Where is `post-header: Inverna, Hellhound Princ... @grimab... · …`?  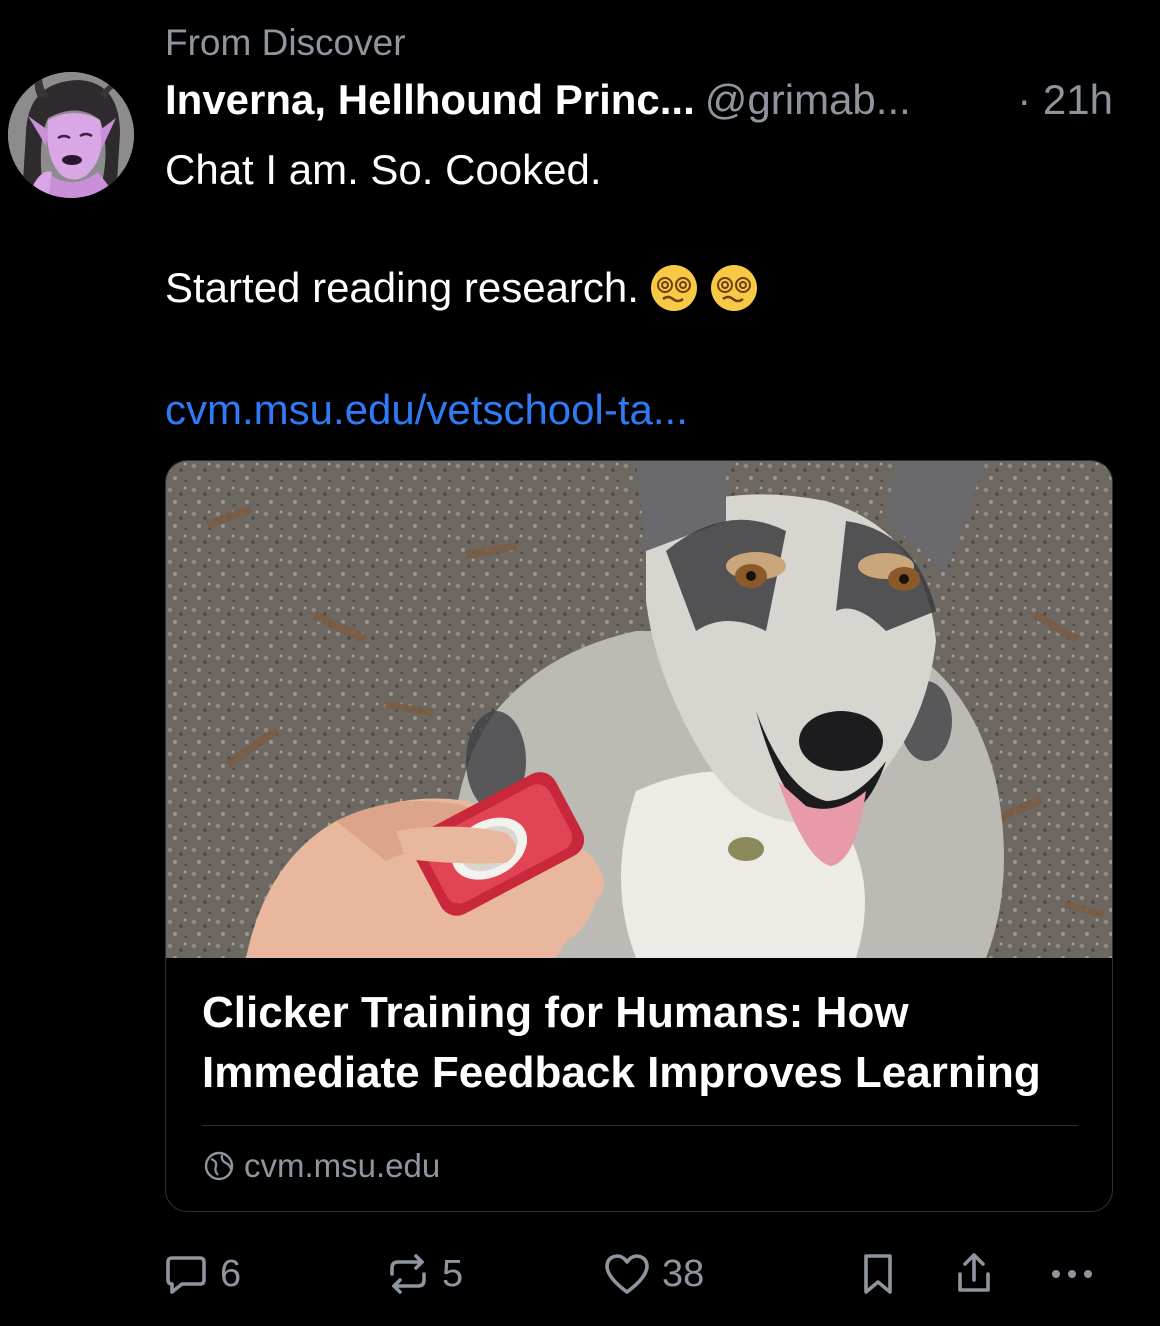
post-header: Inverna, Hellhound Princ... @grimab... · … is located at coordinates (645, 100).